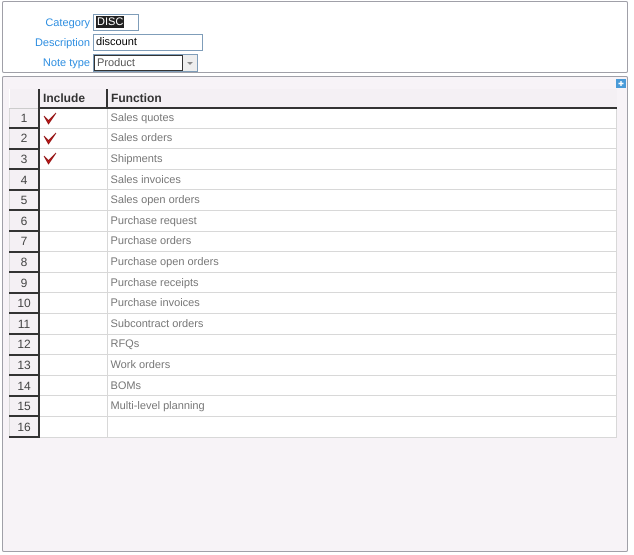  I want to click on column-header: Include, so click(73, 98).